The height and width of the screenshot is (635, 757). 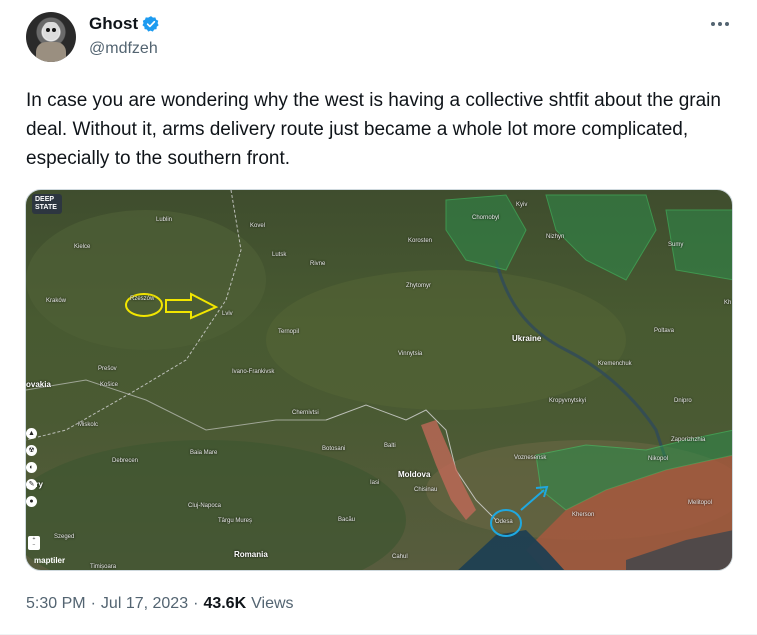 What do you see at coordinates (56, 301) in the screenshot?
I see `map-label: Kraków` at bounding box center [56, 301].